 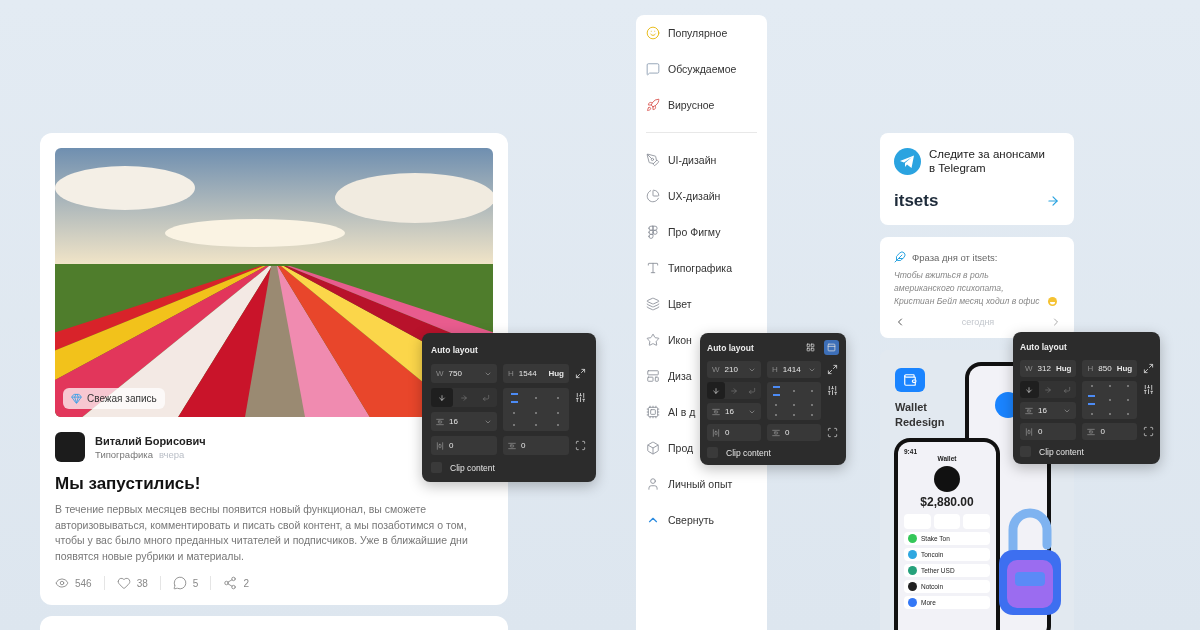 What do you see at coordinates (967, 288) in the screenshot?
I see `quote-text: Чтобы вжиться в роль американского психопата, Кристиан Бейл месяц ходил в офис` at bounding box center [967, 288].